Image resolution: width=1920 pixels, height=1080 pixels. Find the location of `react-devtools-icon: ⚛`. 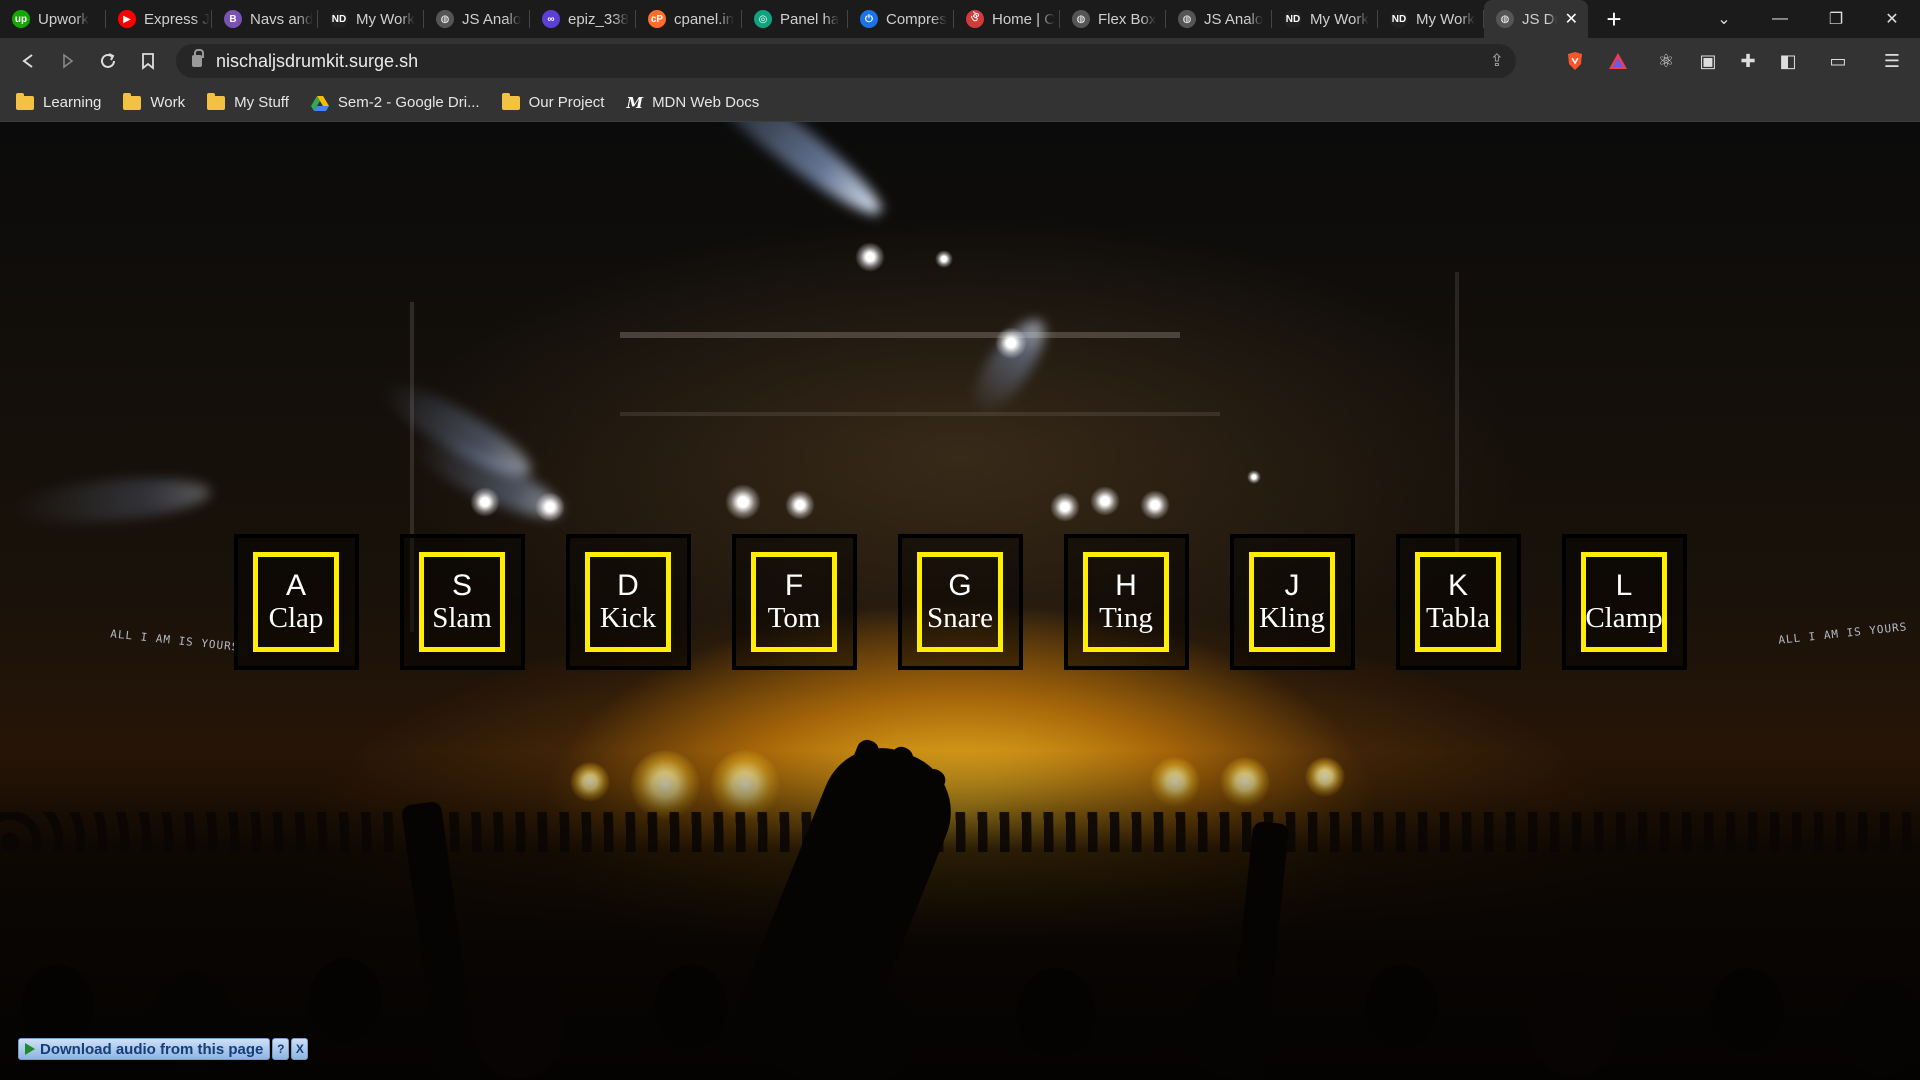

react-devtools-icon: ⚛ is located at coordinates (1666, 61).